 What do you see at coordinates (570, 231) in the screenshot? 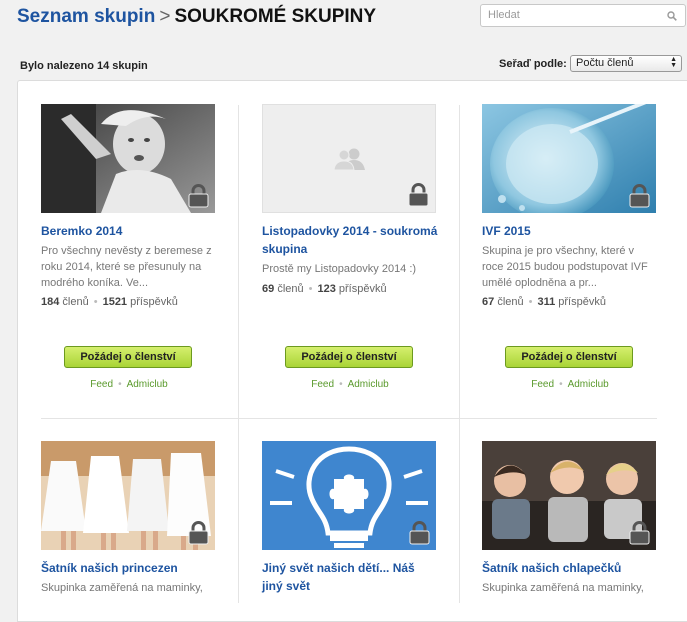
I see `group-name-link: IVF 2015` at bounding box center [570, 231].